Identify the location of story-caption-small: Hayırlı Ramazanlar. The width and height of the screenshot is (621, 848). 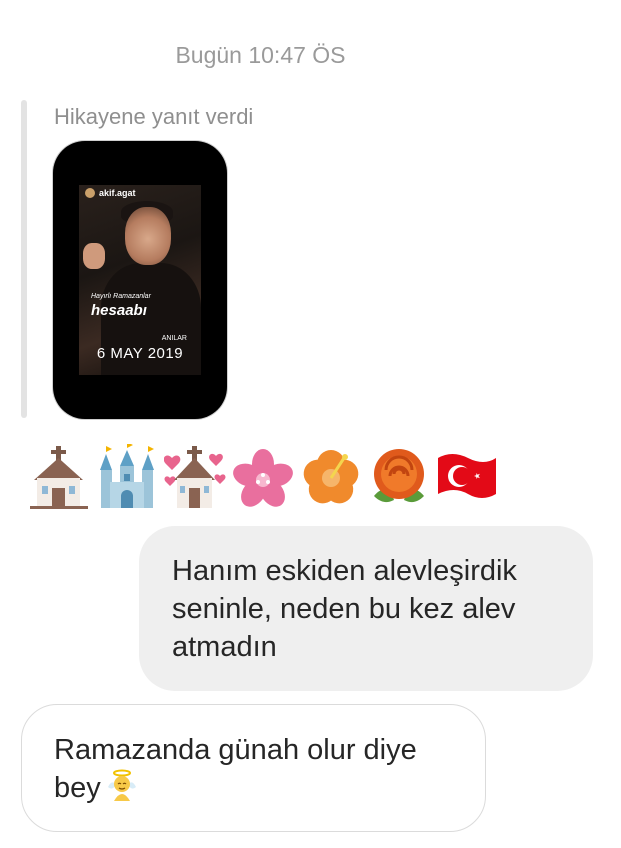
(121, 296).